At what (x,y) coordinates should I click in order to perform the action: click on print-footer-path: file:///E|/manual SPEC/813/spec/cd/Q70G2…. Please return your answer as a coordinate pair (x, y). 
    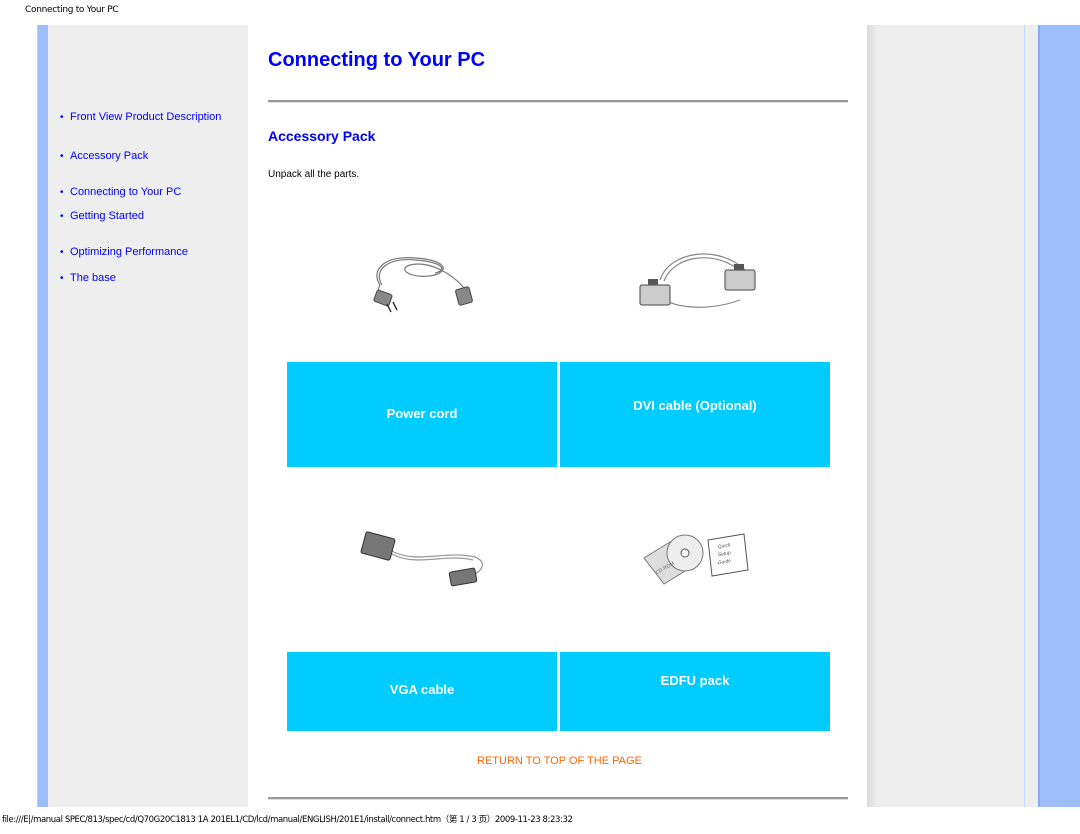
    Looking at the image, I should click on (287, 820).